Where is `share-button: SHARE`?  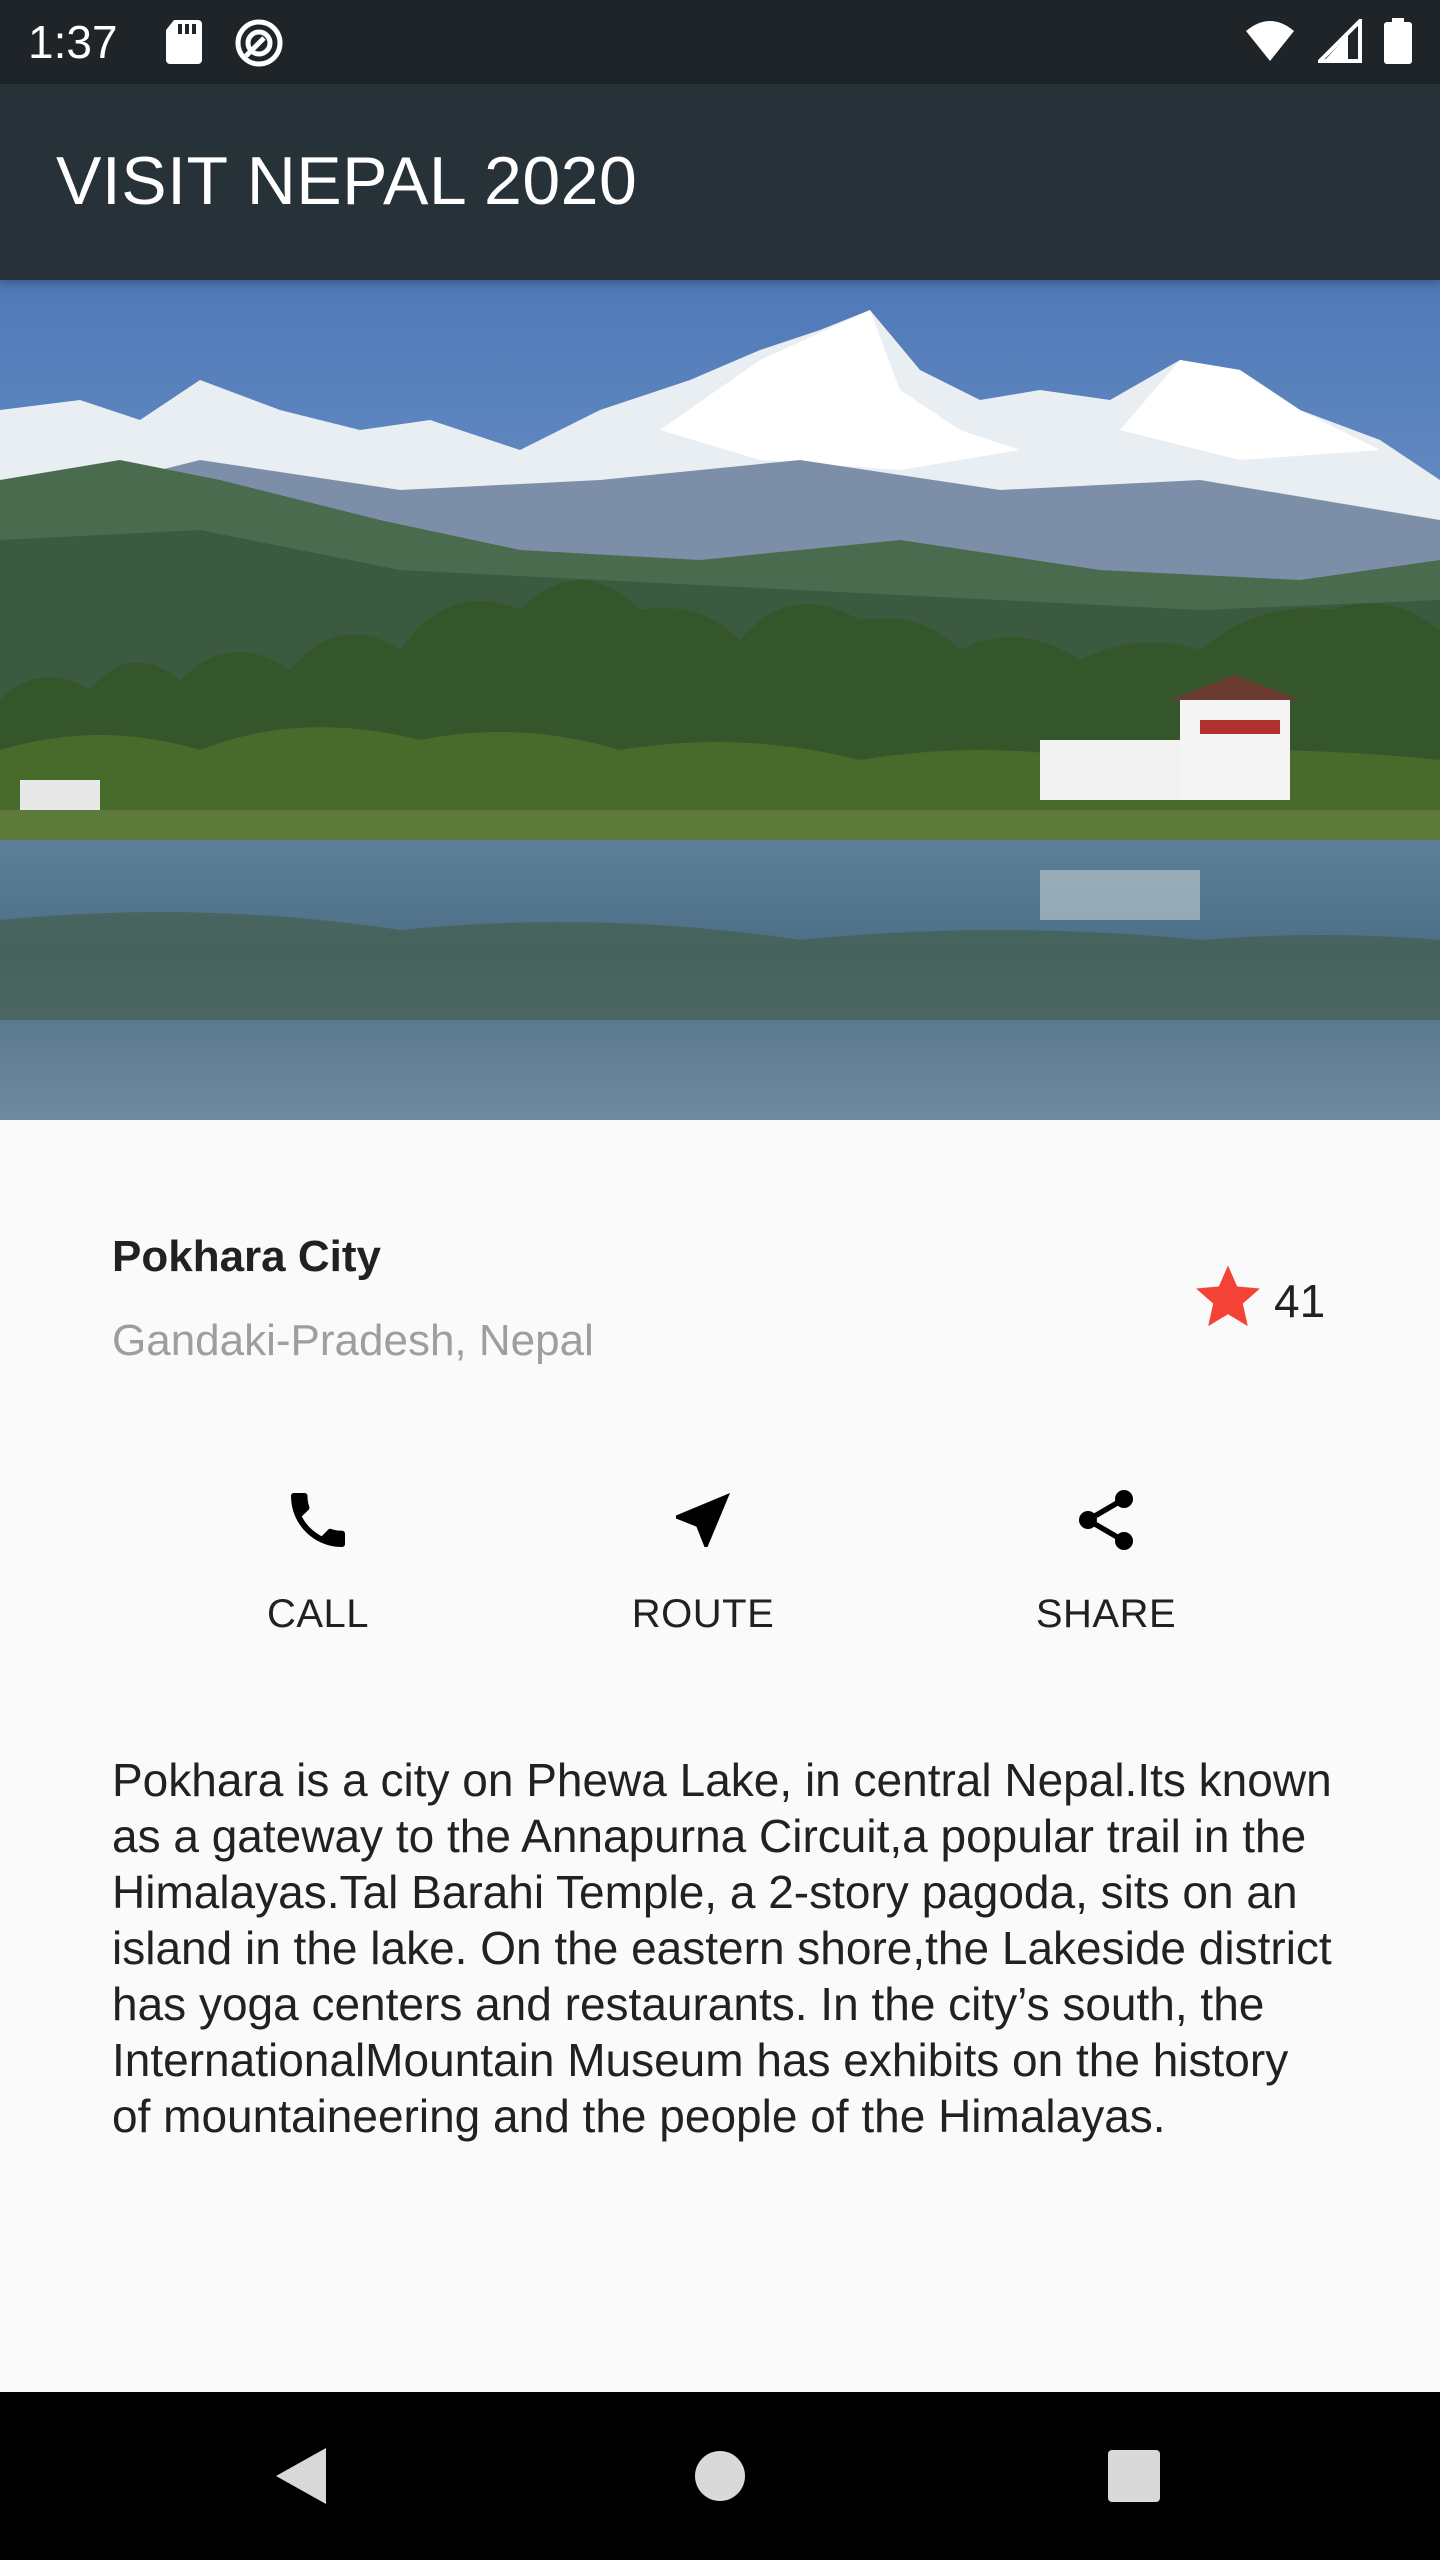 share-button: SHARE is located at coordinates (1106, 1570).